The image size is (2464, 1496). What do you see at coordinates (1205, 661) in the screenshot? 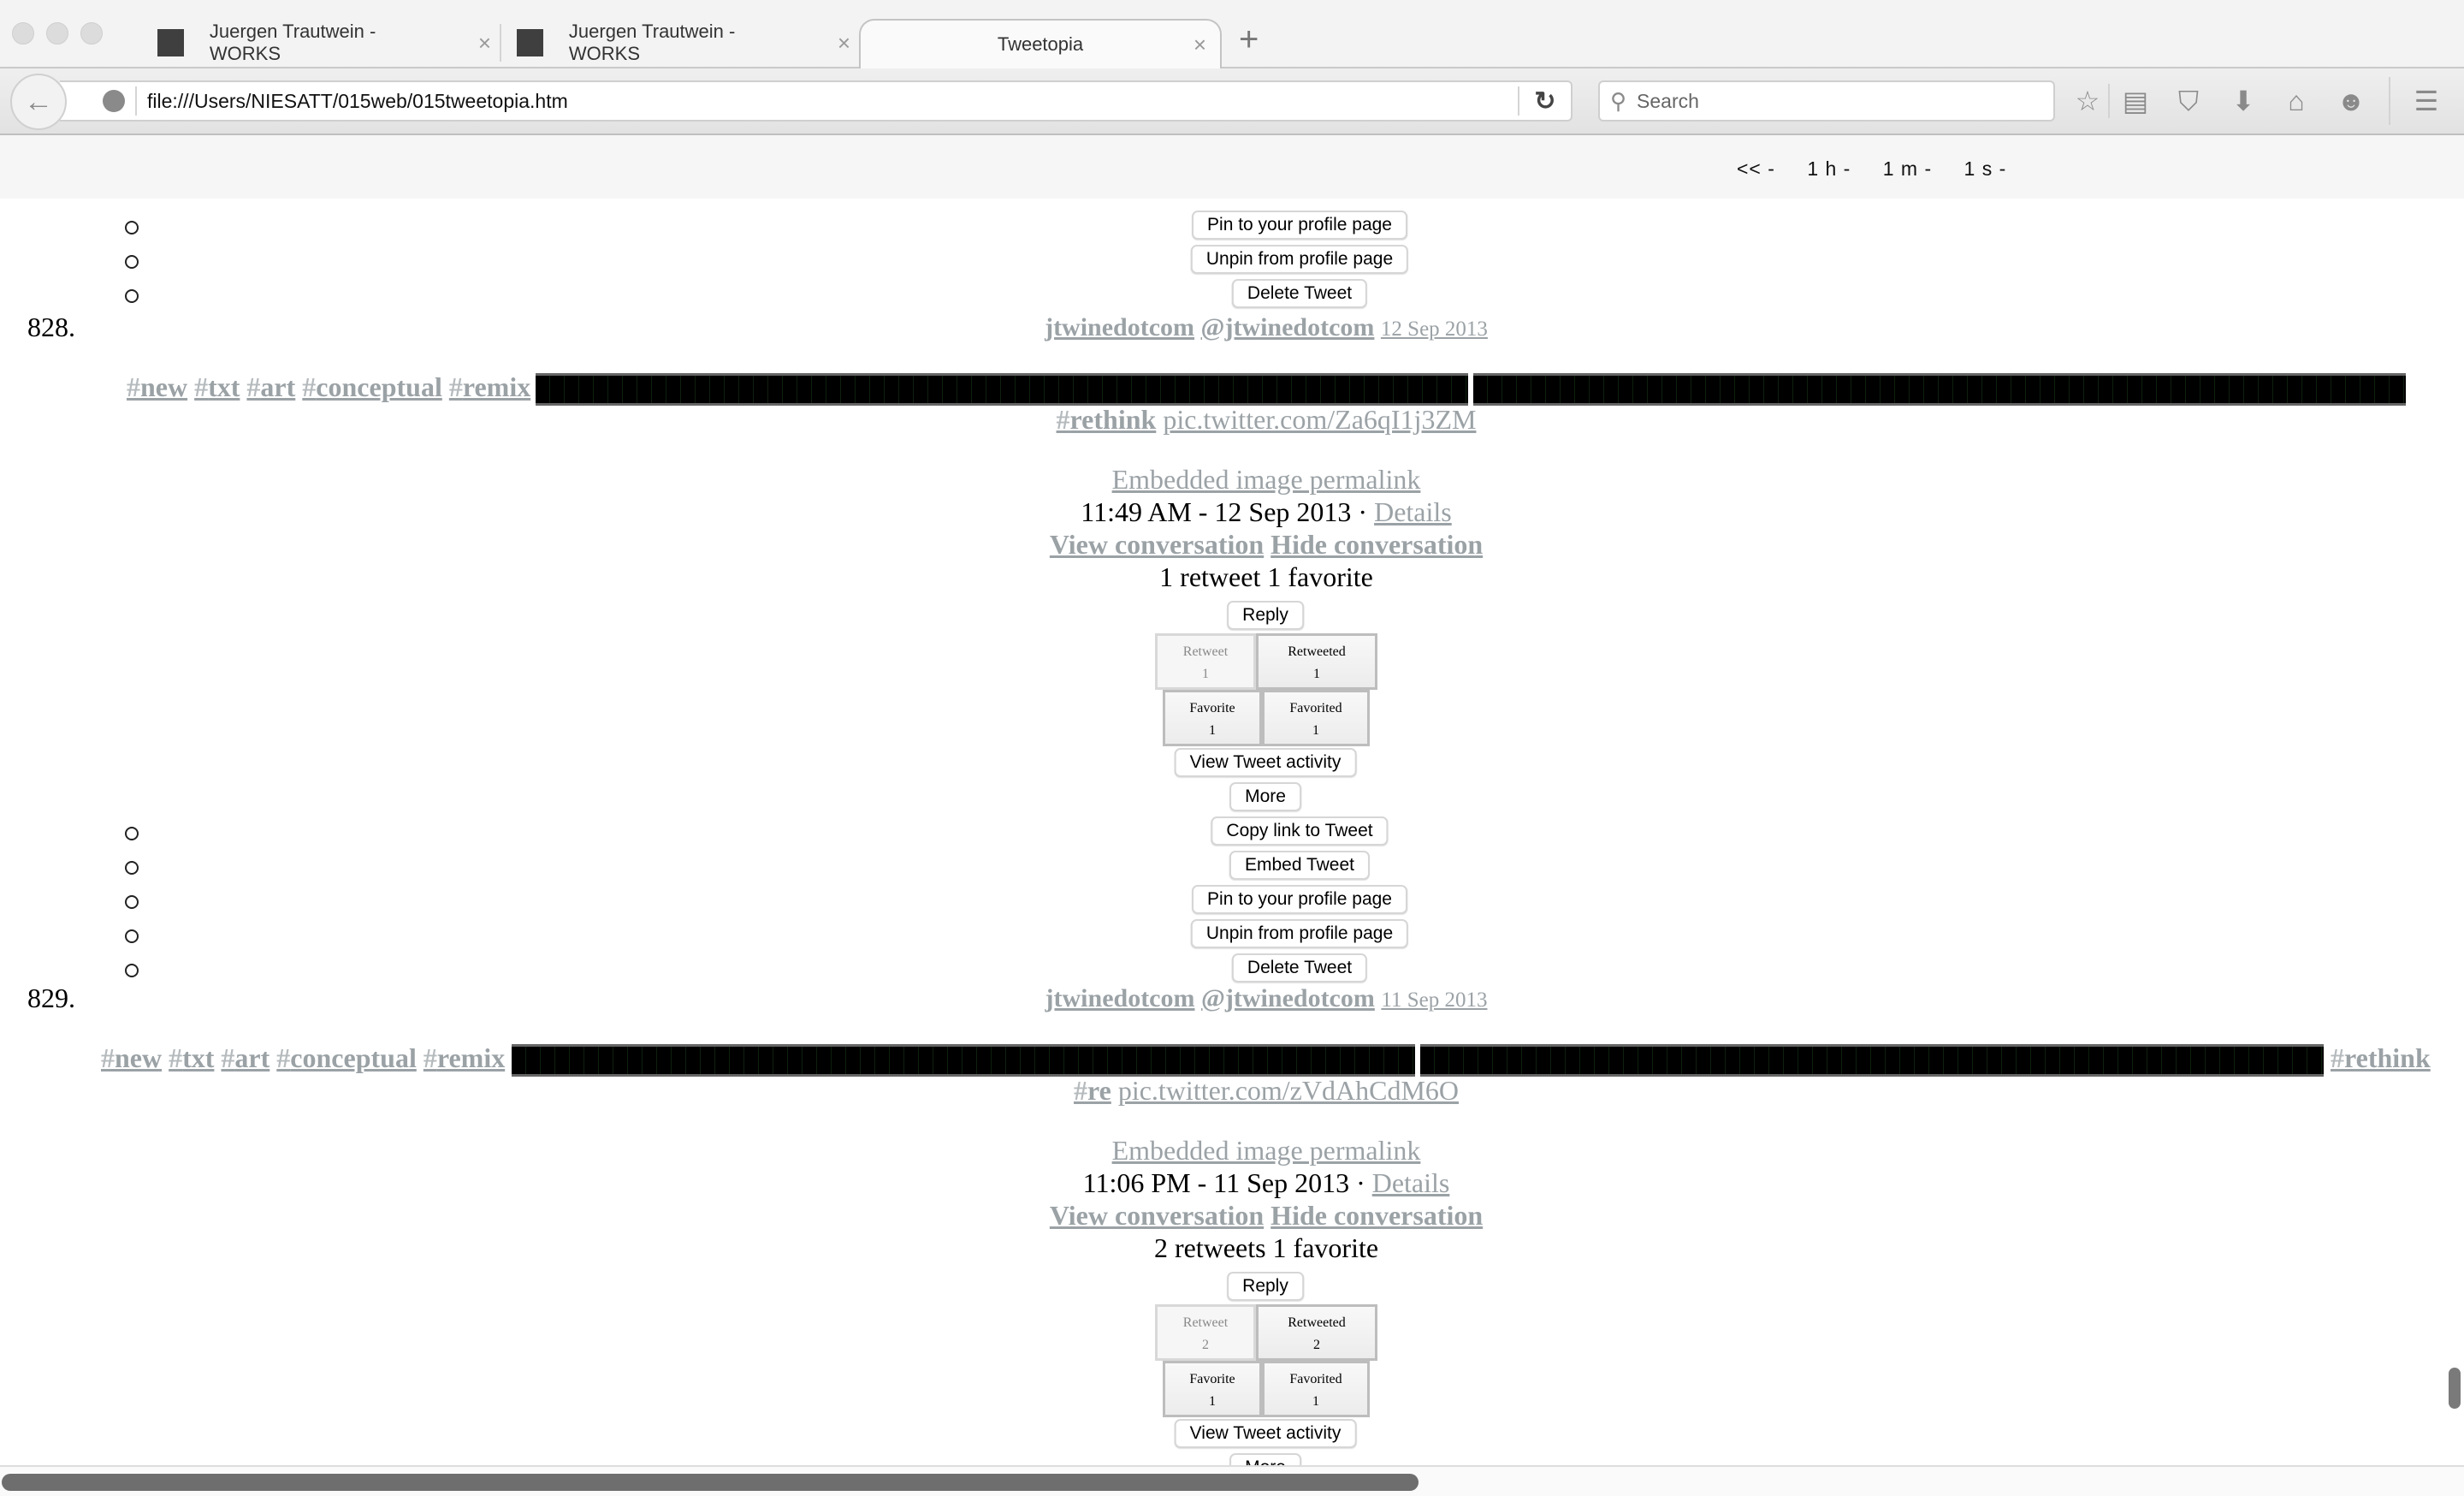
I see `retweet-button: Retweet 1` at bounding box center [1205, 661].